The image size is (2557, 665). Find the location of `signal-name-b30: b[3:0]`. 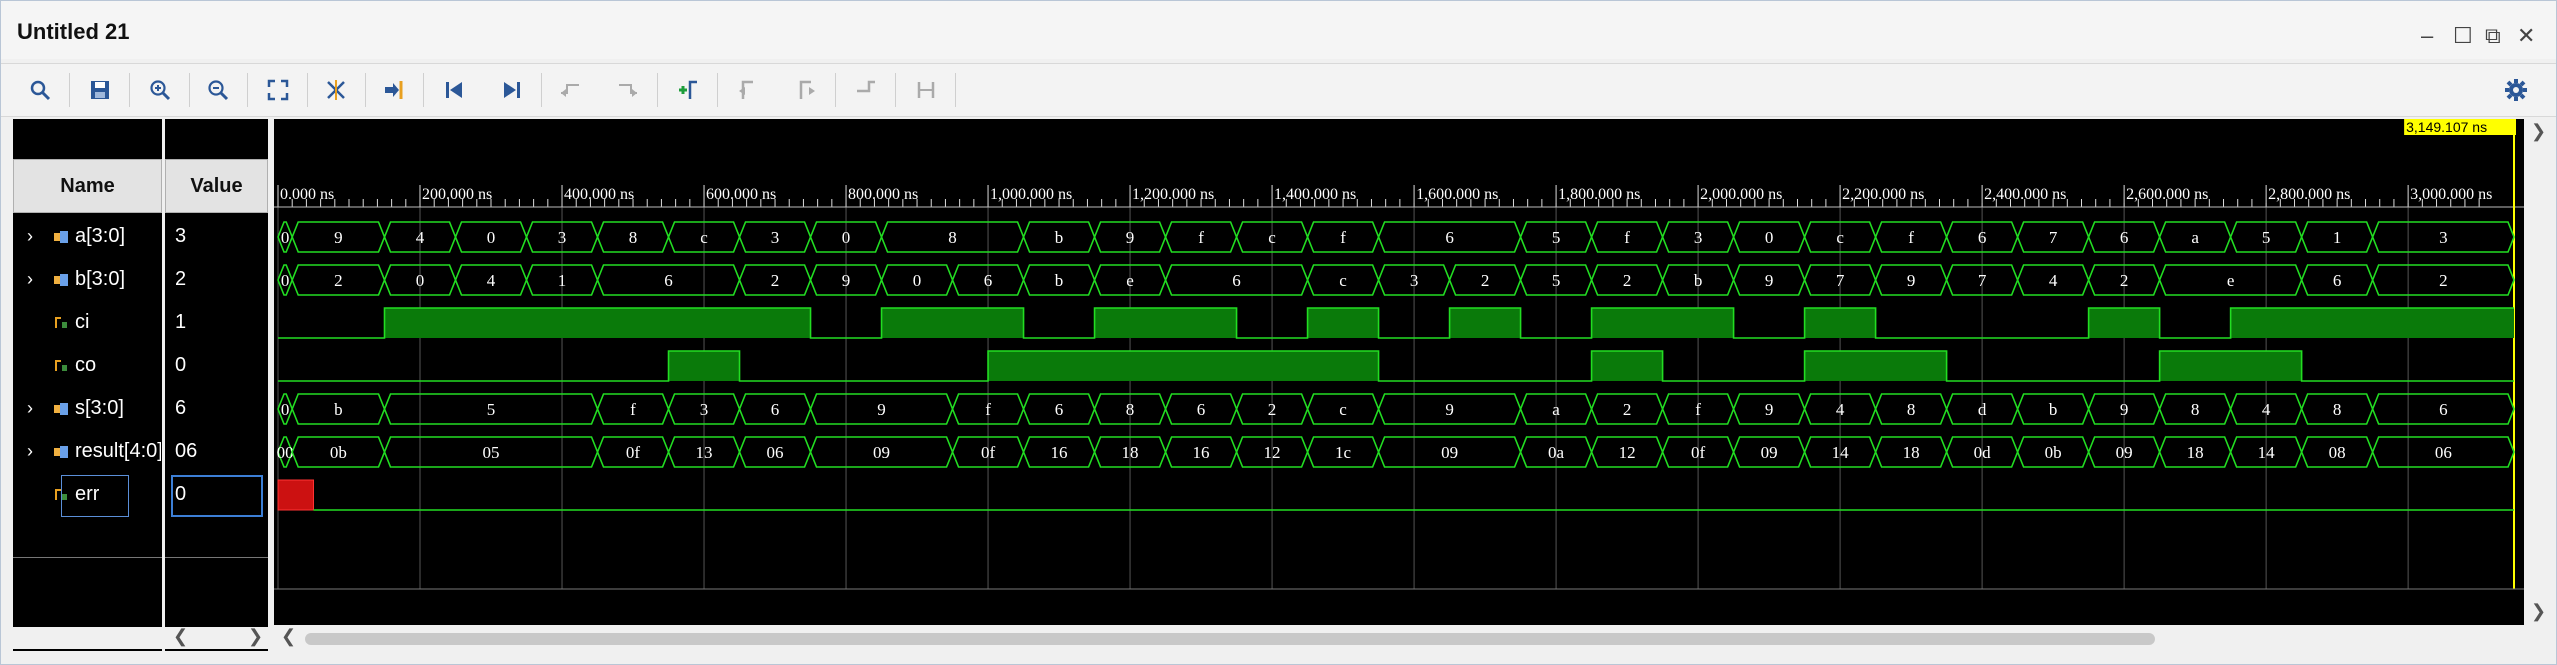

signal-name-b30: b[3:0] is located at coordinates (100, 279).